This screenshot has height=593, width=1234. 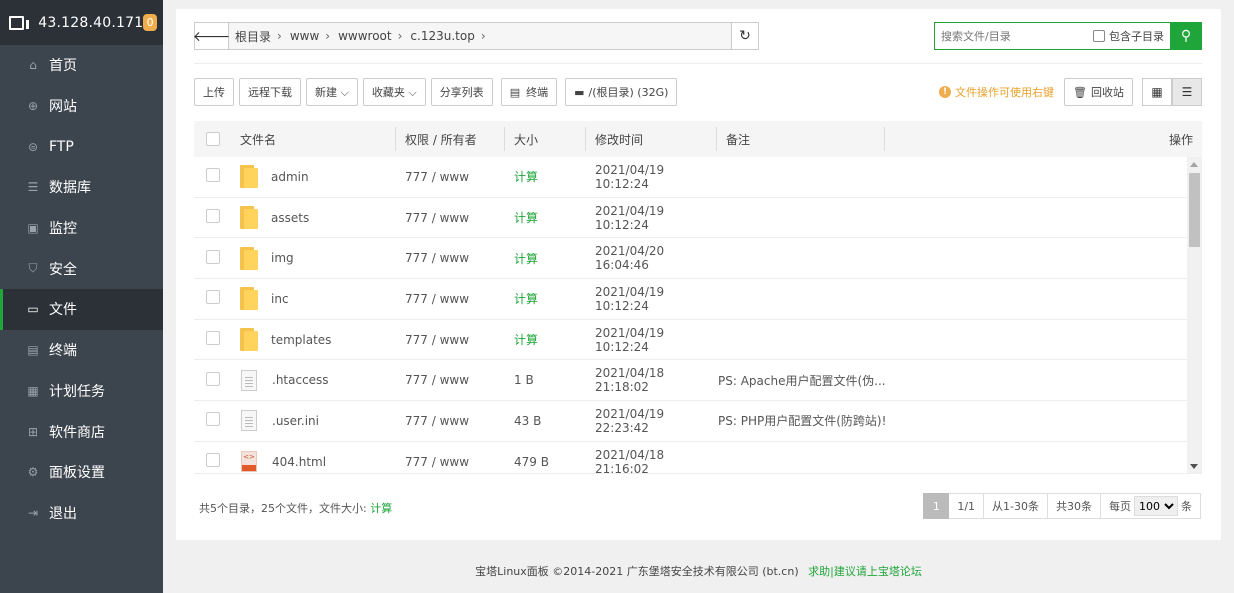 I want to click on file-name: templates, so click(x=301, y=340).